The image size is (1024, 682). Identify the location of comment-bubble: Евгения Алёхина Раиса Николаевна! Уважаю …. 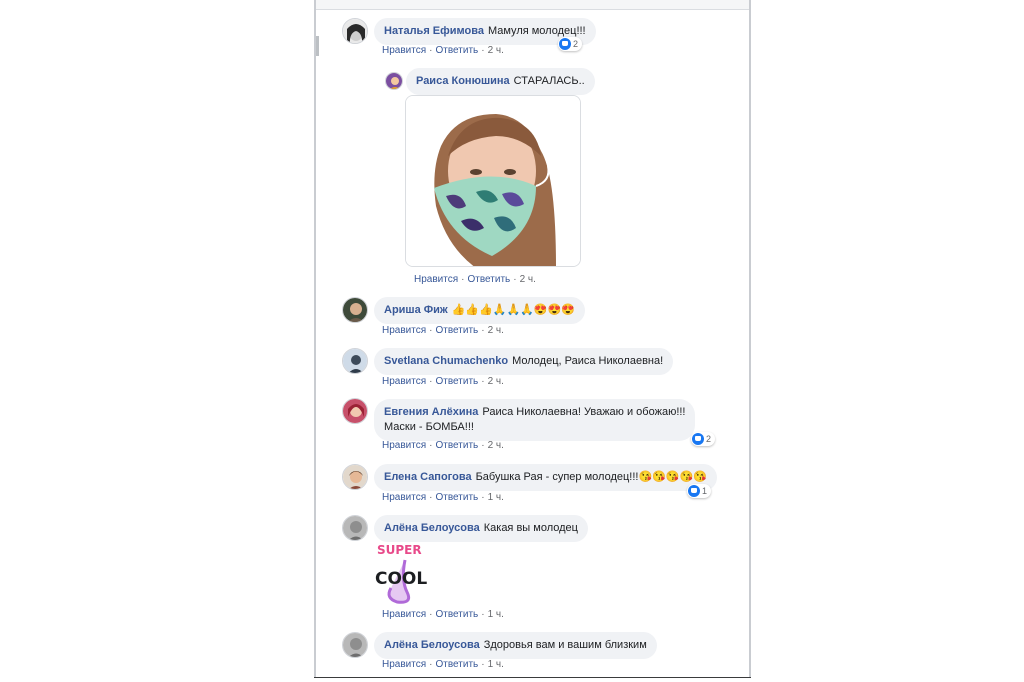
(535, 420).